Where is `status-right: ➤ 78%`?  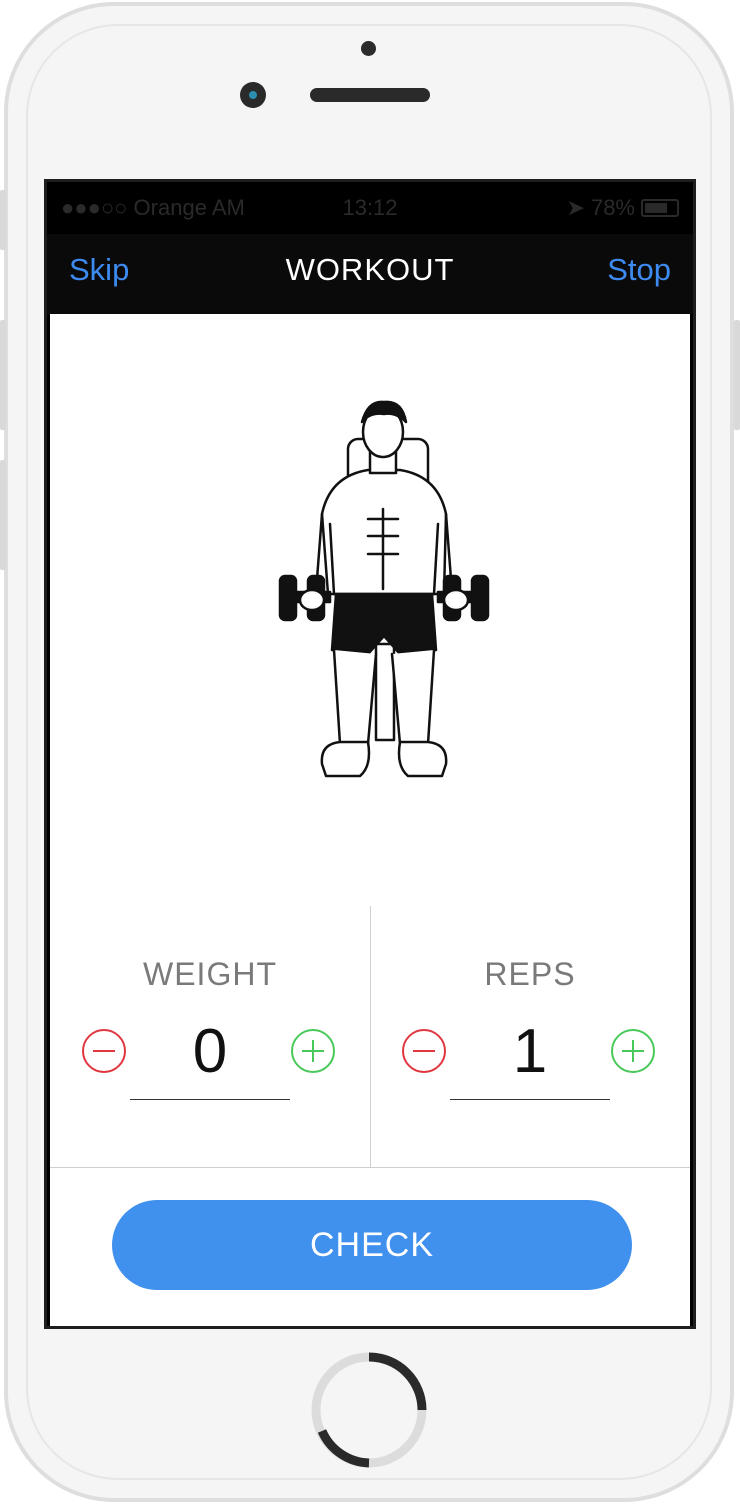
status-right: ➤ 78% is located at coordinates (623, 208).